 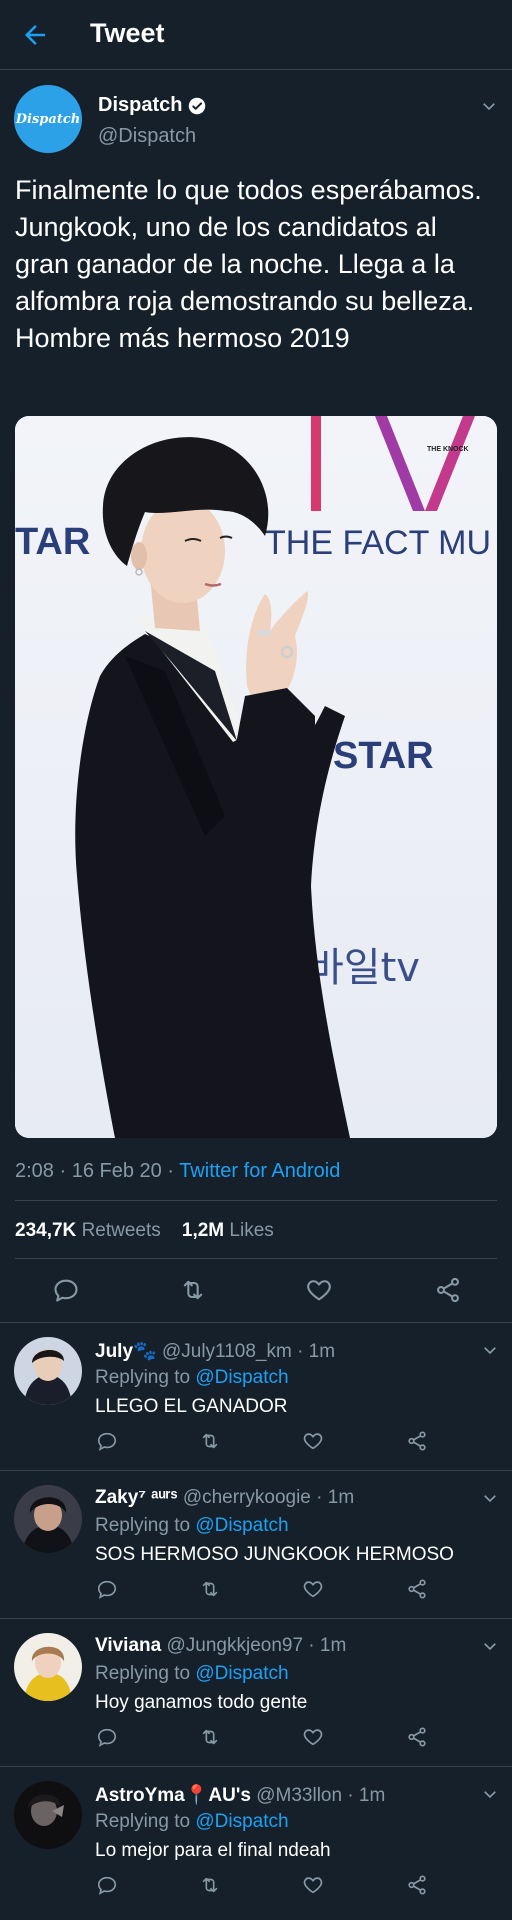 What do you see at coordinates (256, 1645) in the screenshot?
I see `reply-author-handle: @Jungkkjeon97 · 1m` at bounding box center [256, 1645].